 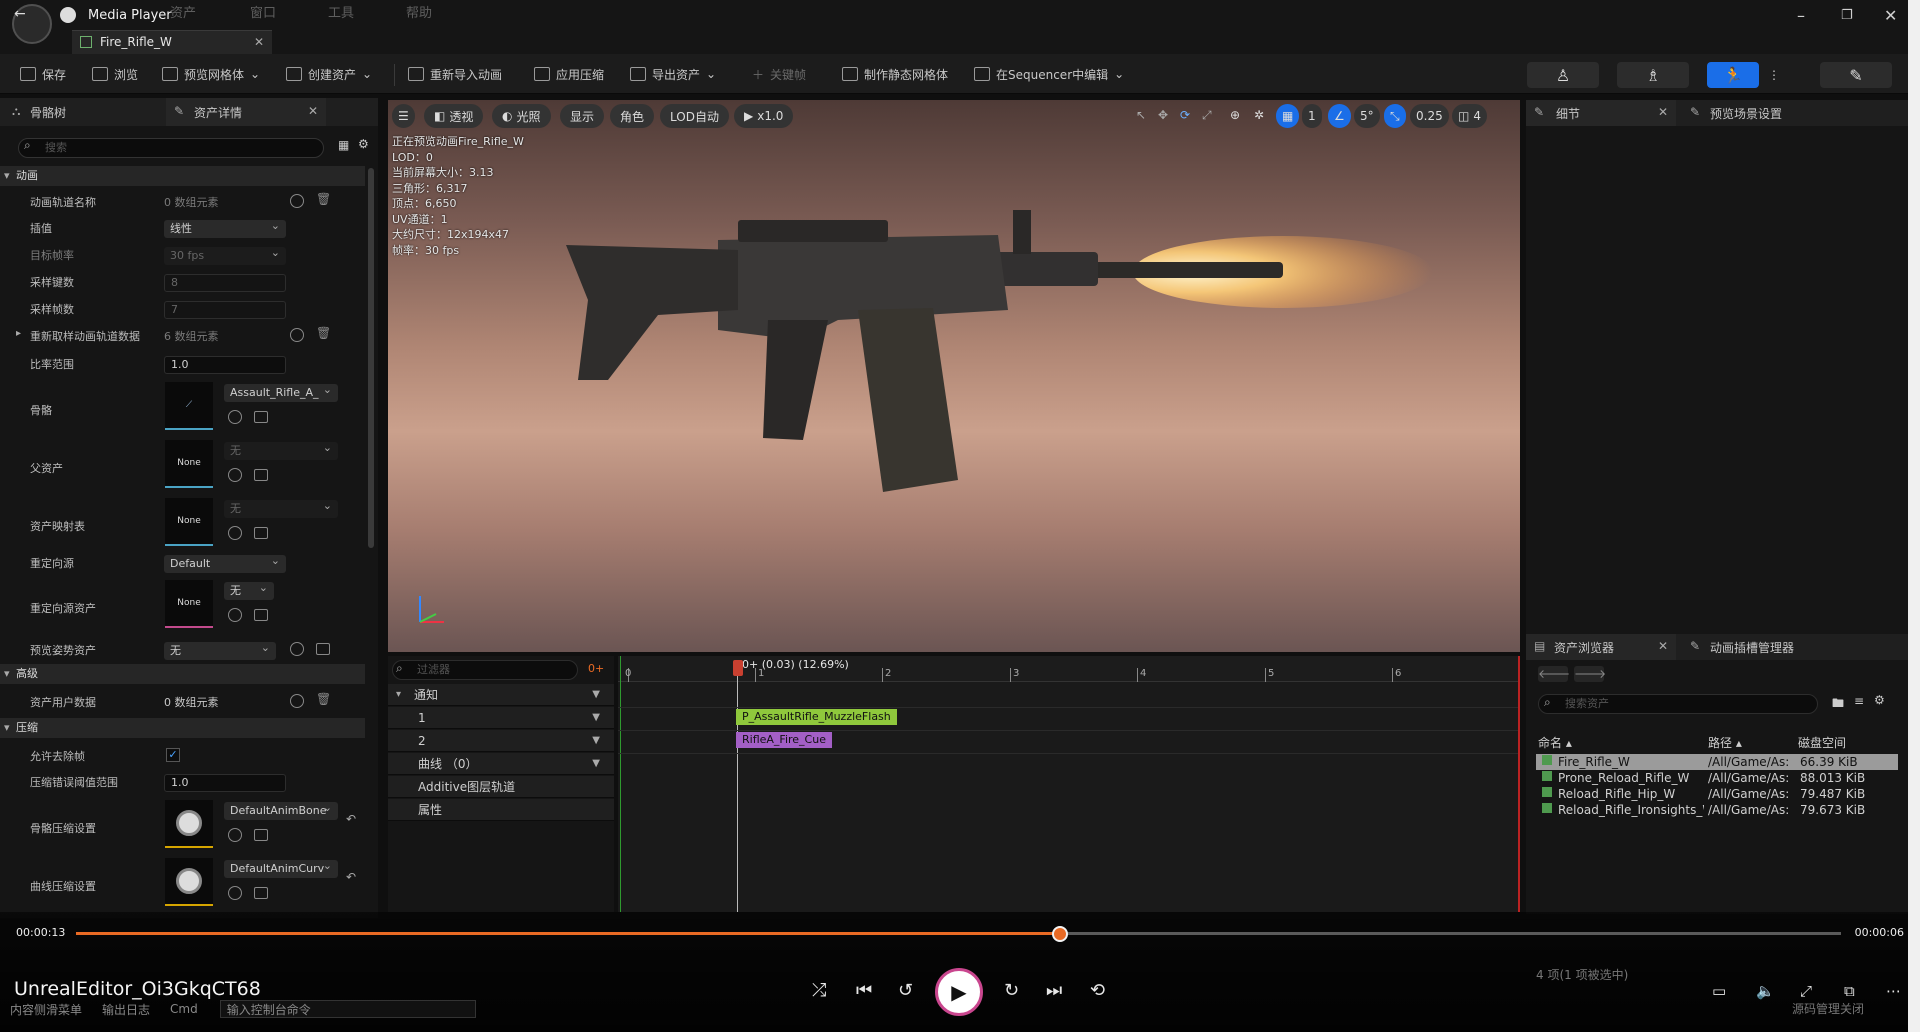 I want to click on add-element-icon, so click(x=297, y=201).